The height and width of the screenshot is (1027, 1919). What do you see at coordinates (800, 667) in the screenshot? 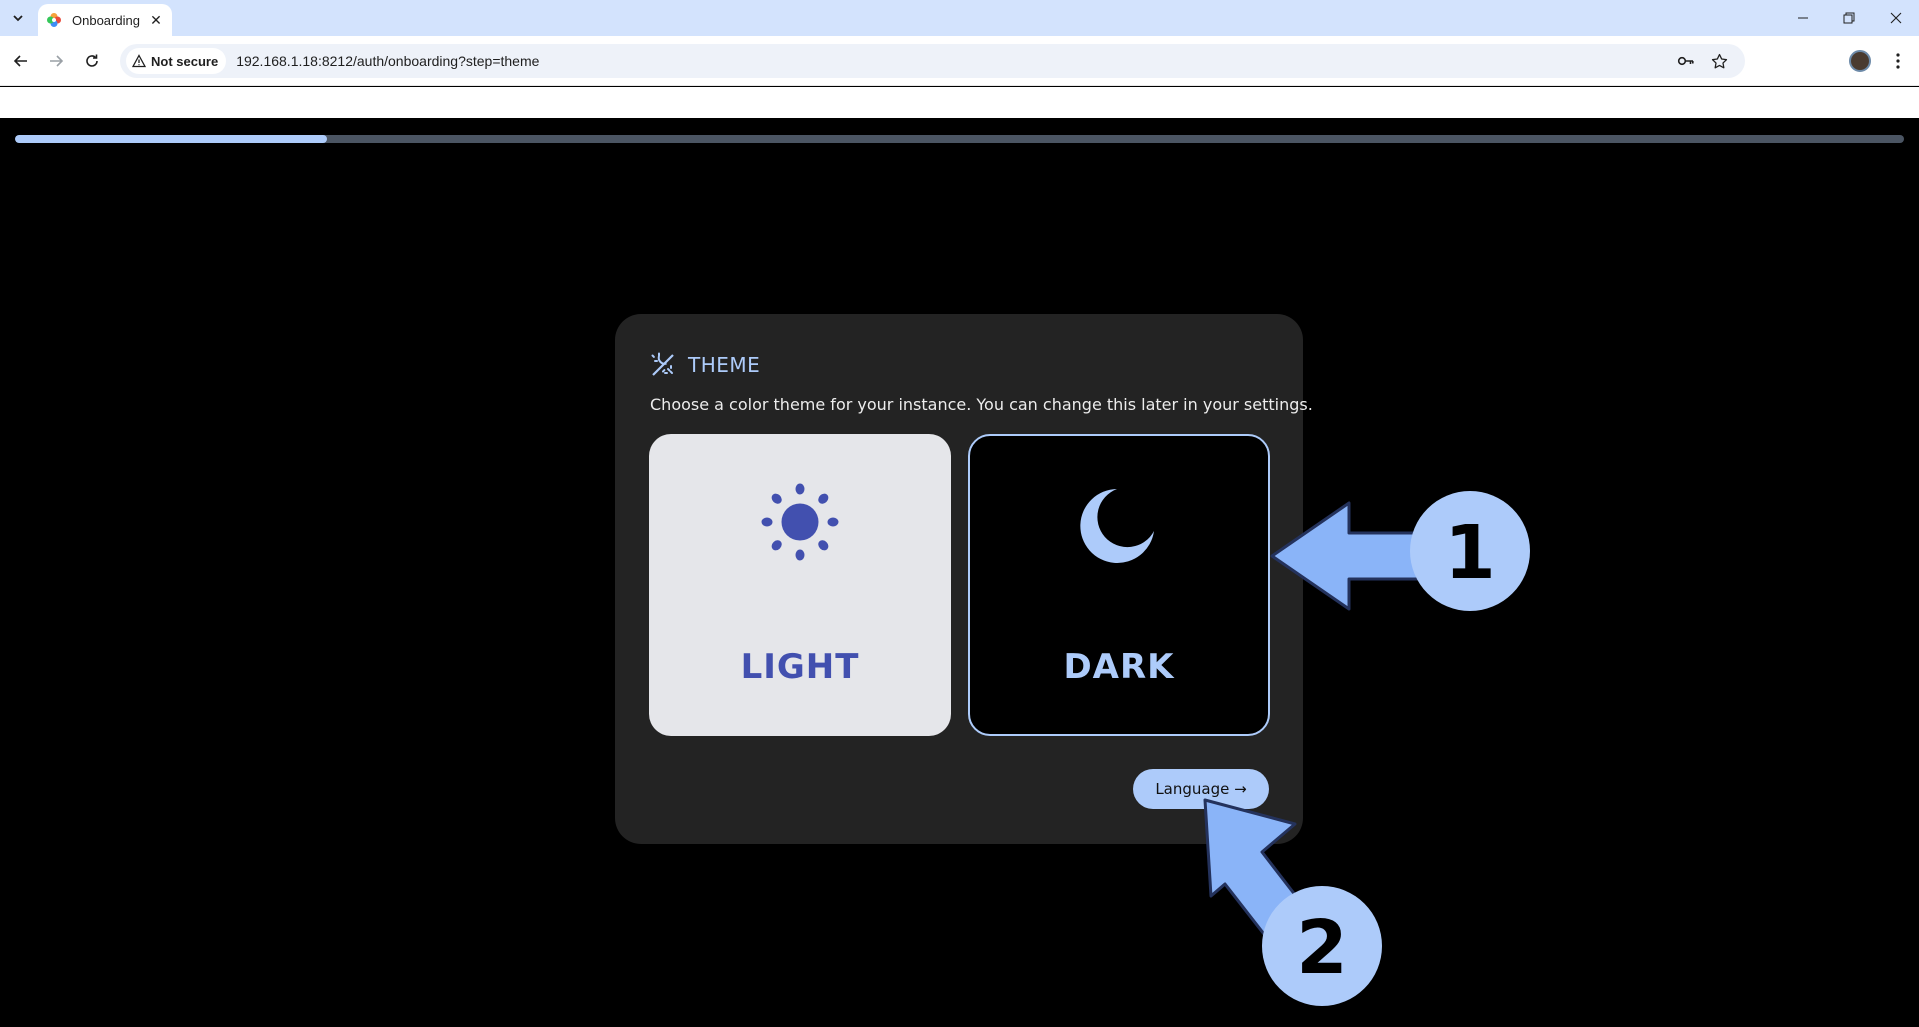
I see `light-theme-label: LIGHT` at bounding box center [800, 667].